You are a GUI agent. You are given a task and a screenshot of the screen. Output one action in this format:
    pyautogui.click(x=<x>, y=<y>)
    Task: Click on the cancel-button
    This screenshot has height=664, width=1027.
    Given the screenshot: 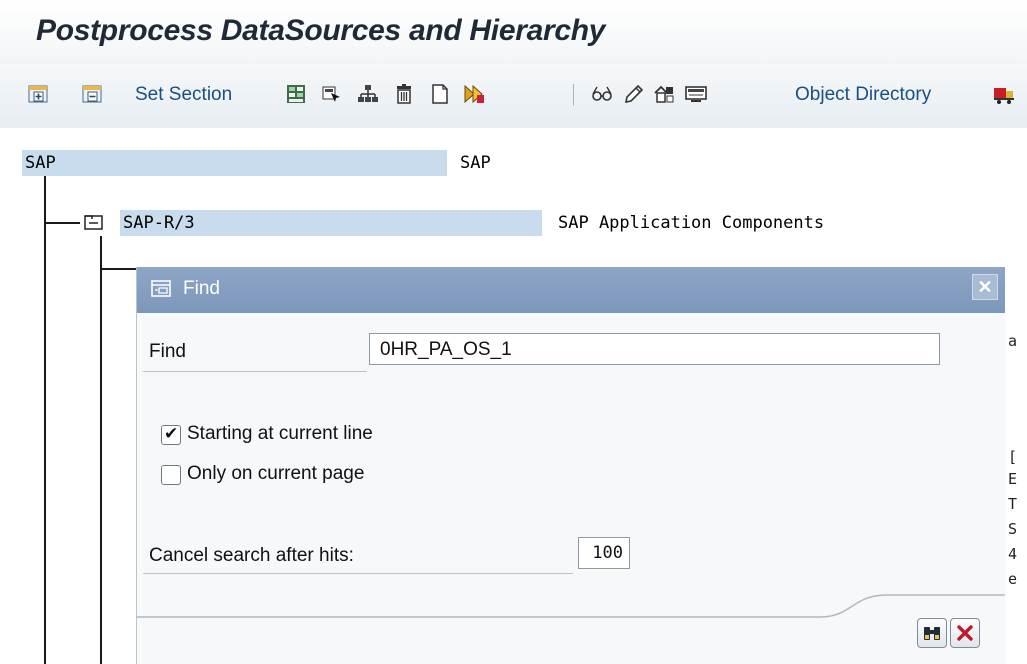 What is the action you would take?
    pyautogui.click(x=965, y=633)
    